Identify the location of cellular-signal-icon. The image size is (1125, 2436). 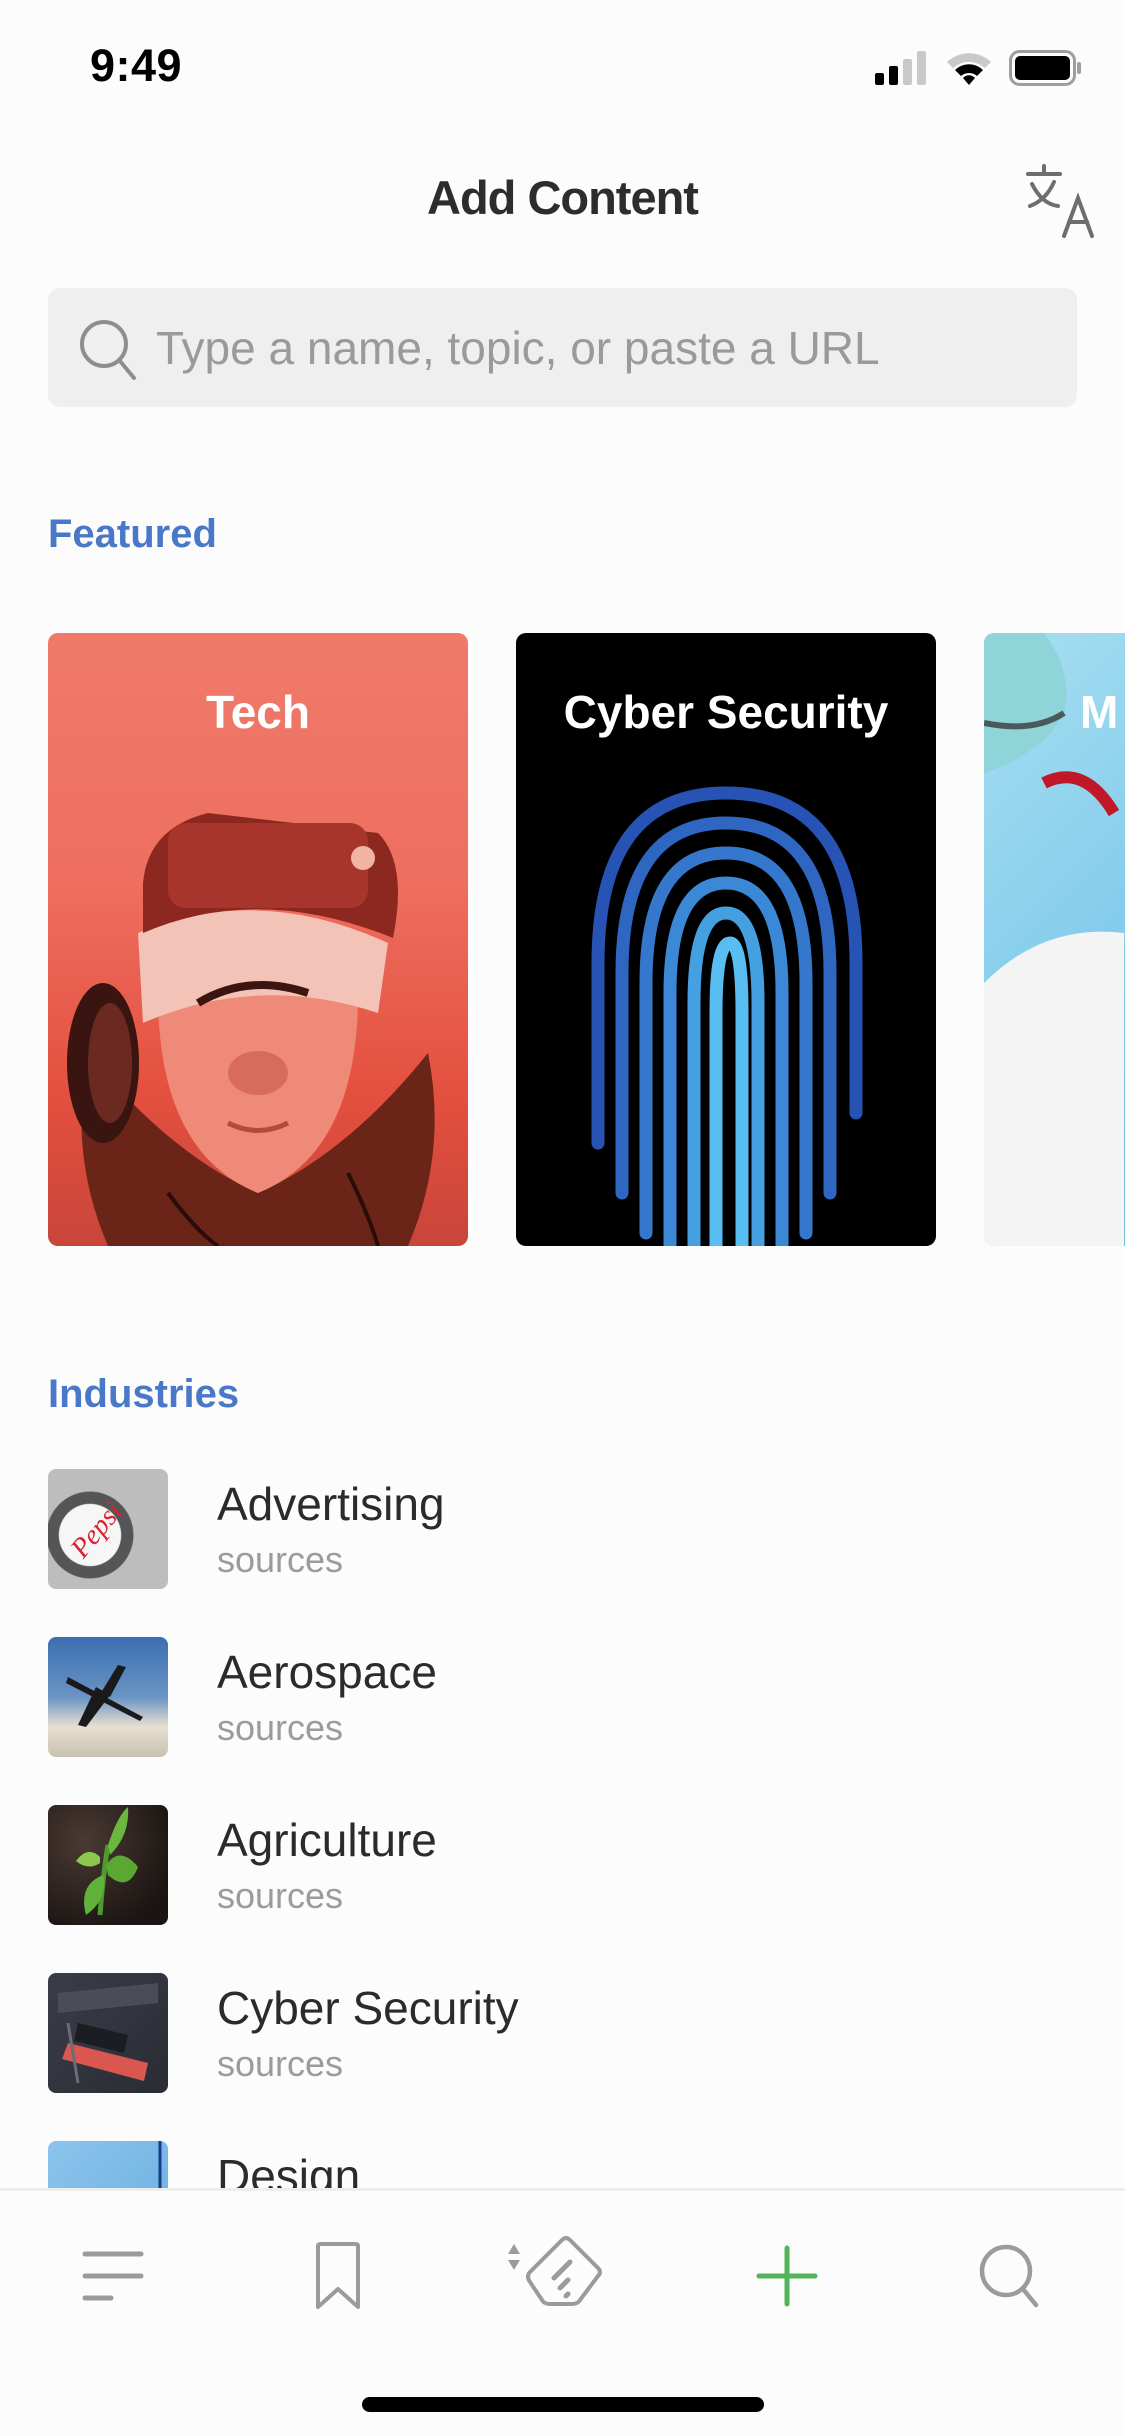
(900, 68).